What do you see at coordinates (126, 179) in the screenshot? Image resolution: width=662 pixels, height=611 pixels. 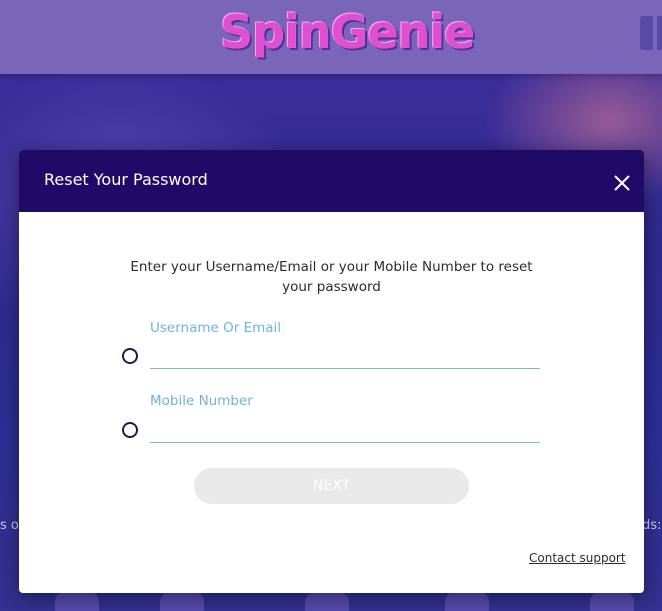 I see `modal-title: Reset Your Password` at bounding box center [126, 179].